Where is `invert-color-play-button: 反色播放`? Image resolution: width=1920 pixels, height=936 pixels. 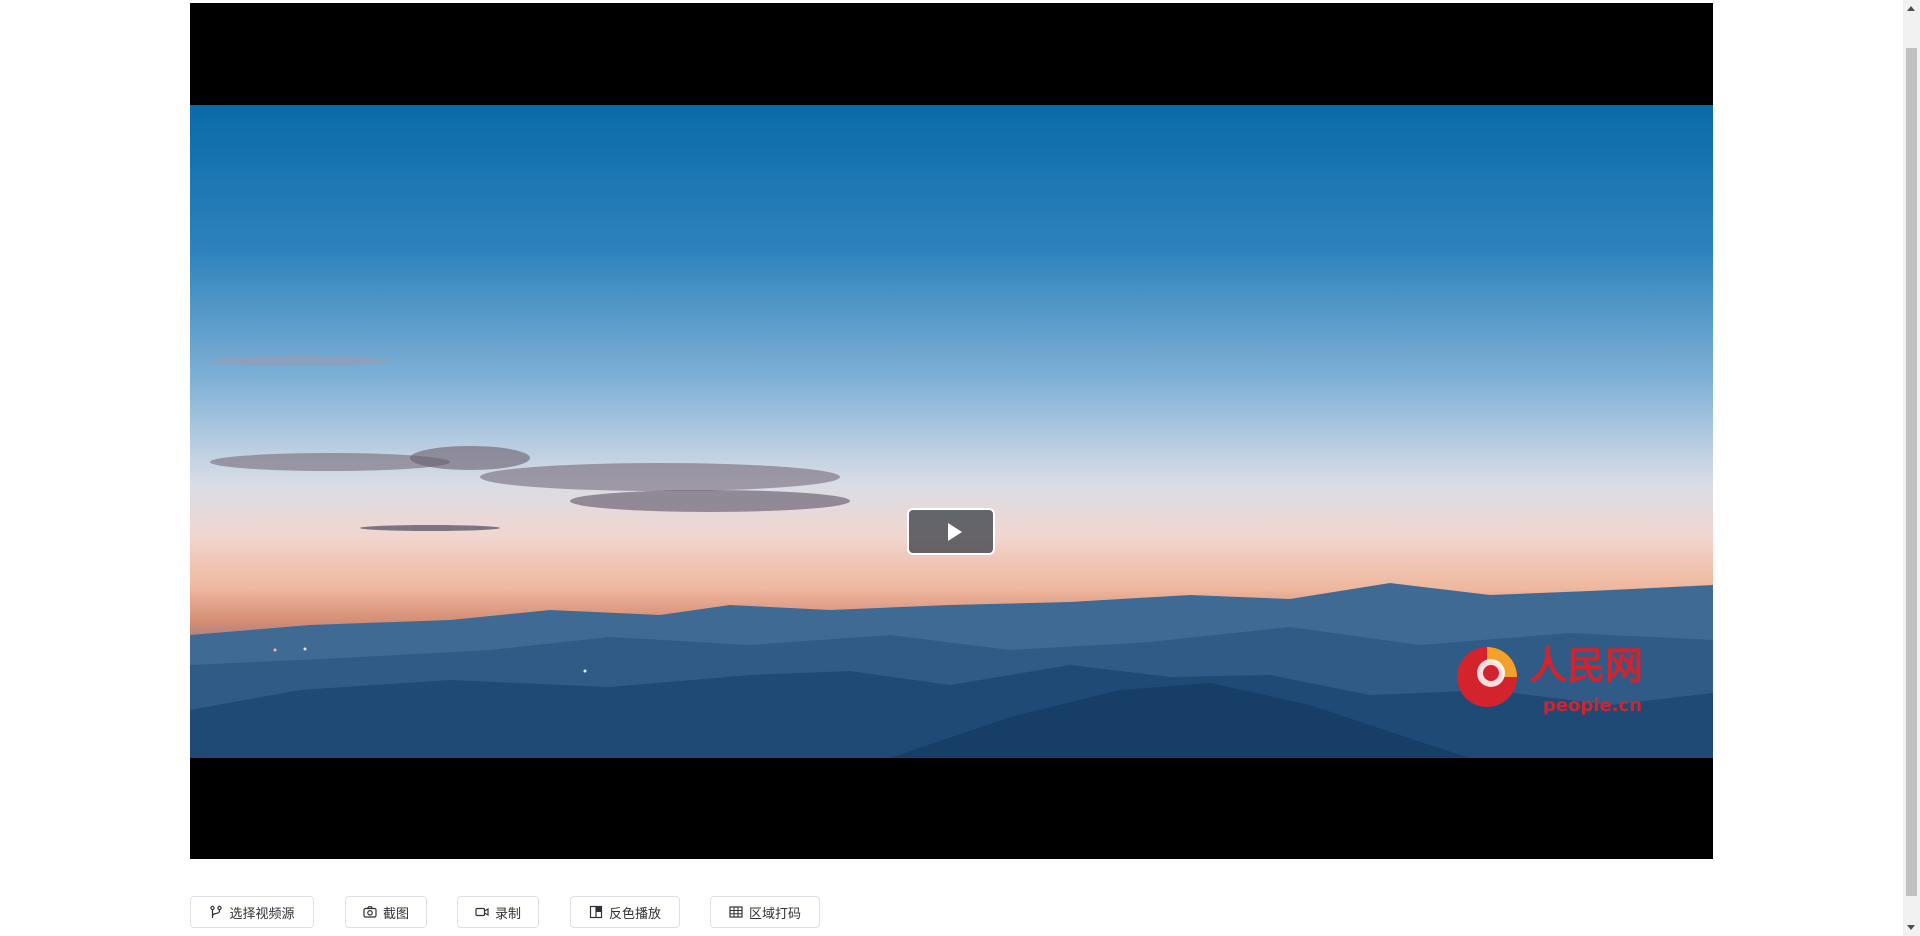
invert-color-play-button: 反色播放 is located at coordinates (625, 912).